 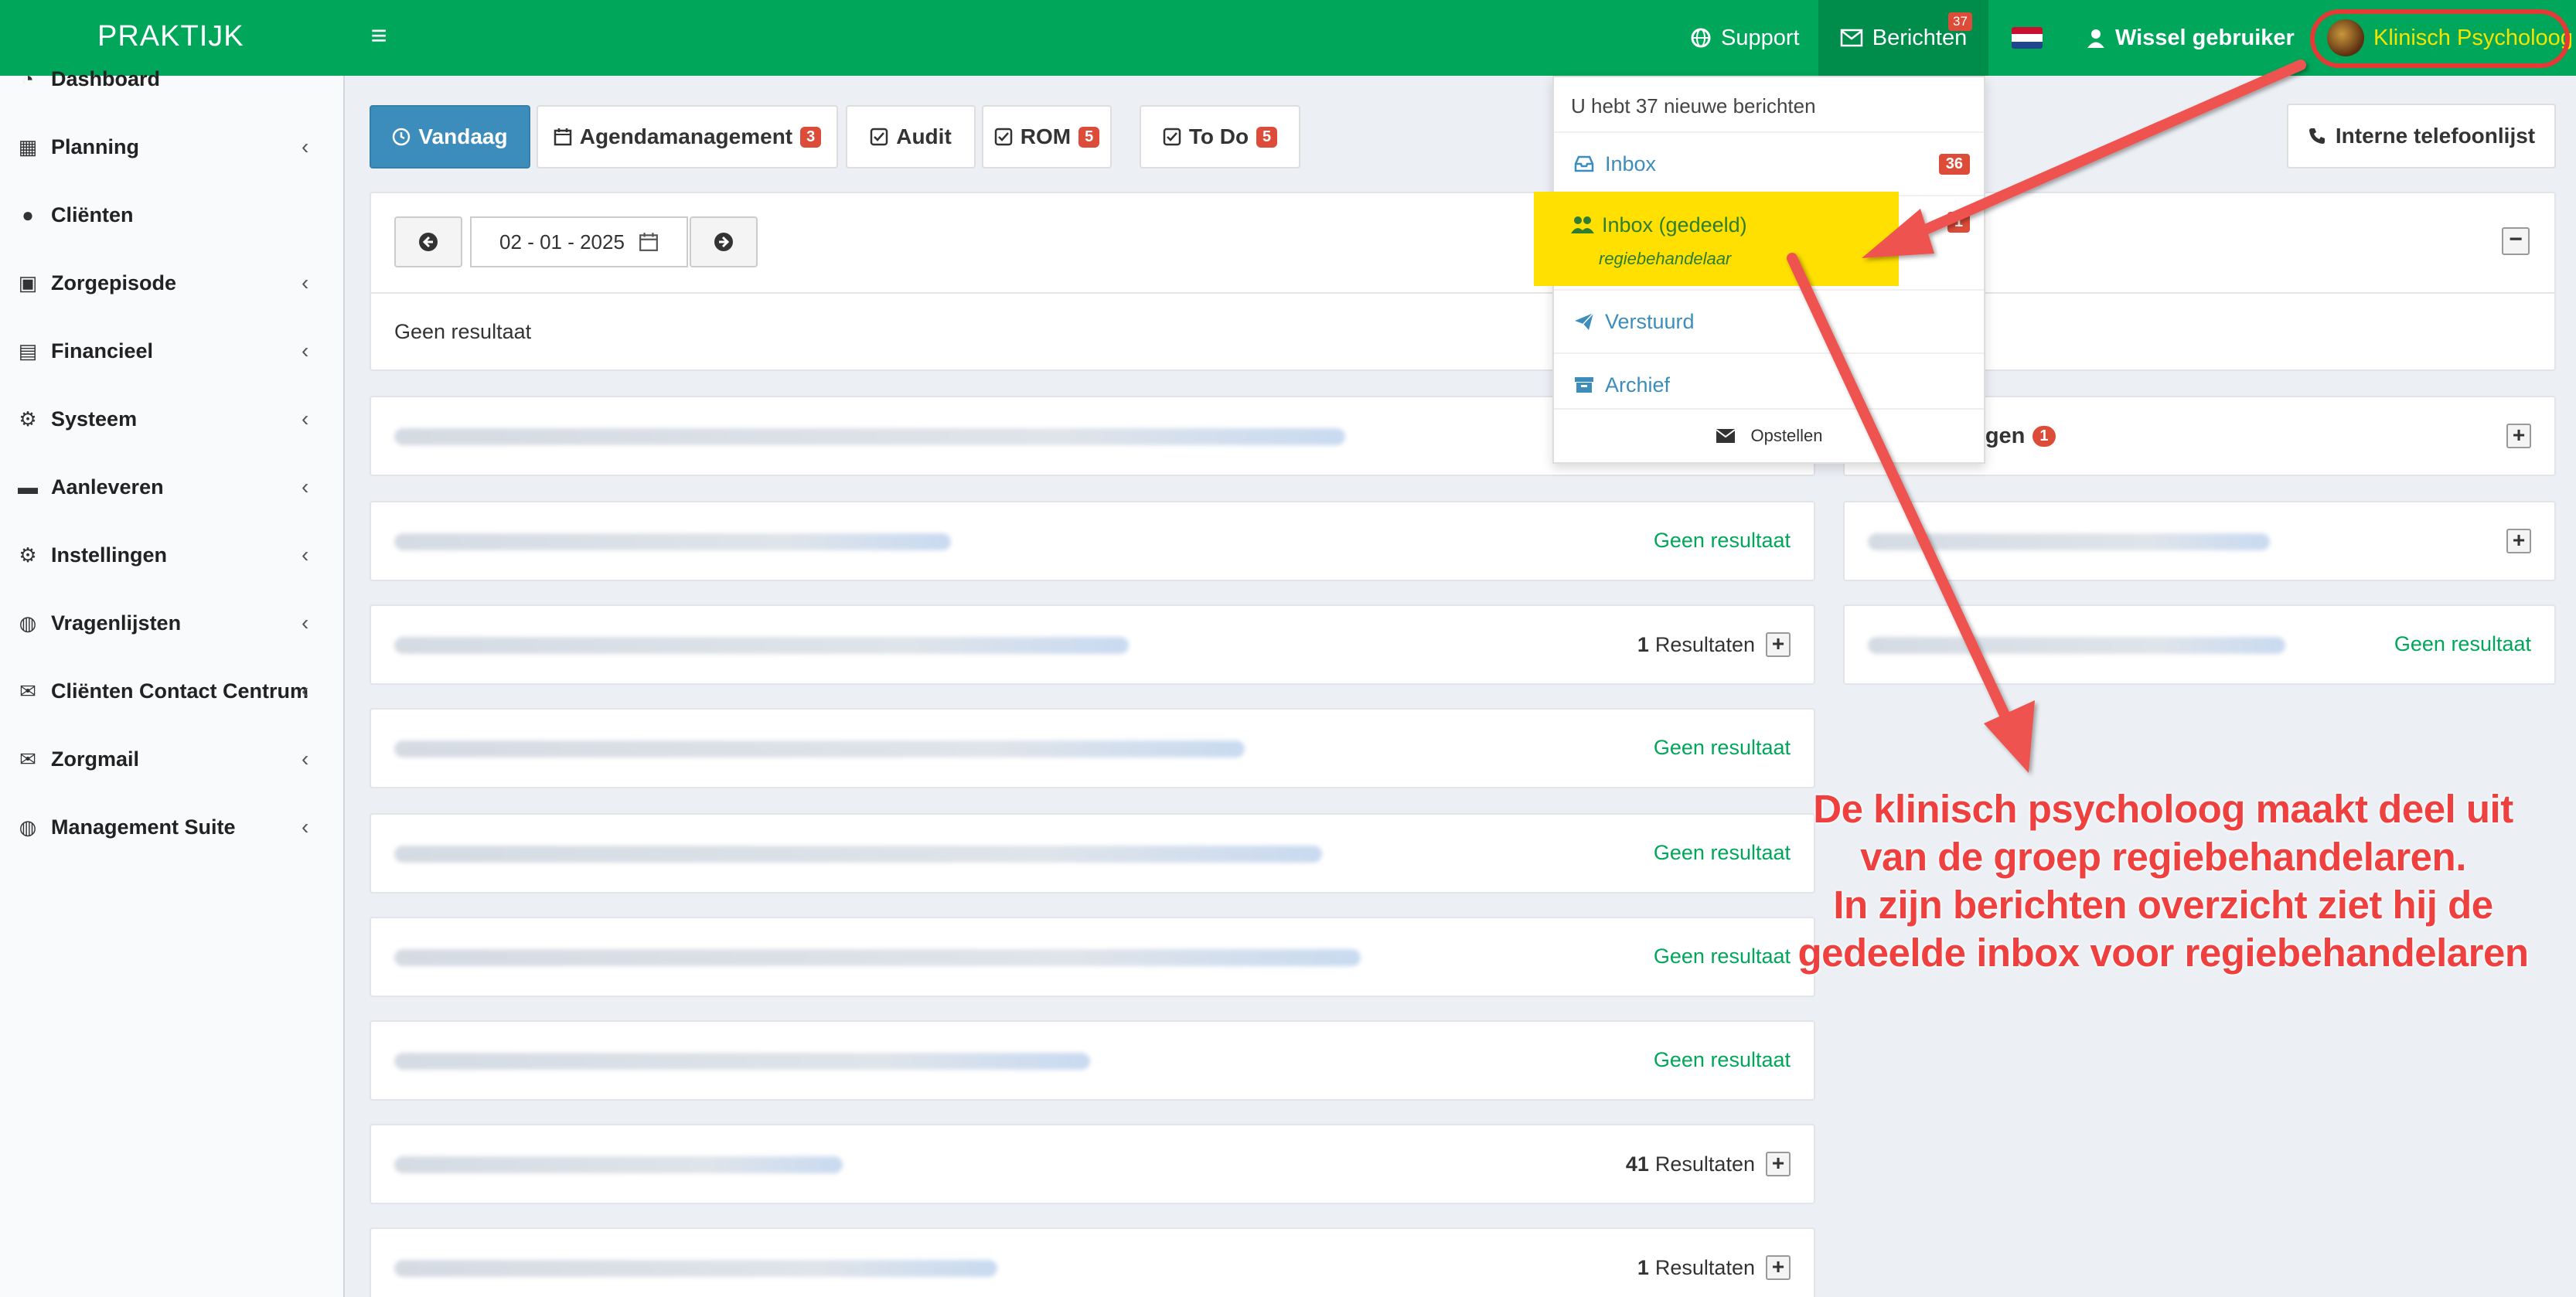 I want to click on tab-rom: ROM 5, so click(x=1047, y=137).